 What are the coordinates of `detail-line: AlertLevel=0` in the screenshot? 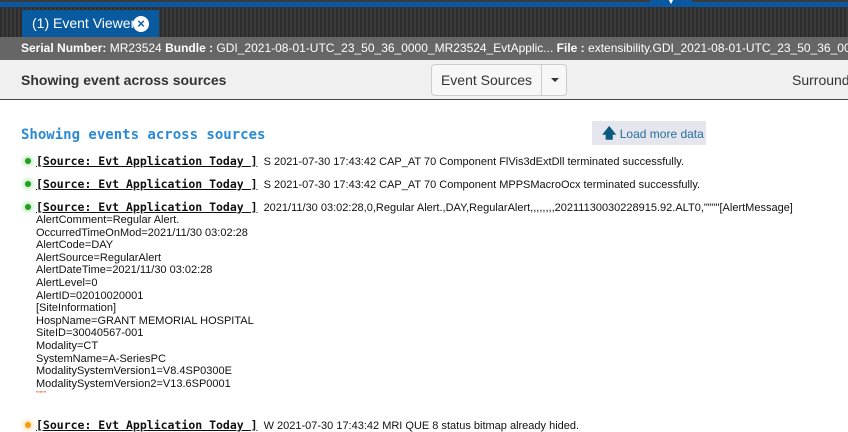 It's located at (67, 282).